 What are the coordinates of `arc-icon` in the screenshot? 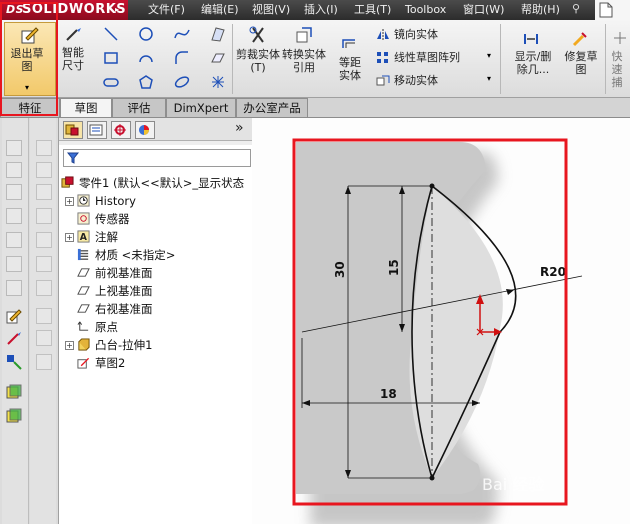 It's located at (146, 58).